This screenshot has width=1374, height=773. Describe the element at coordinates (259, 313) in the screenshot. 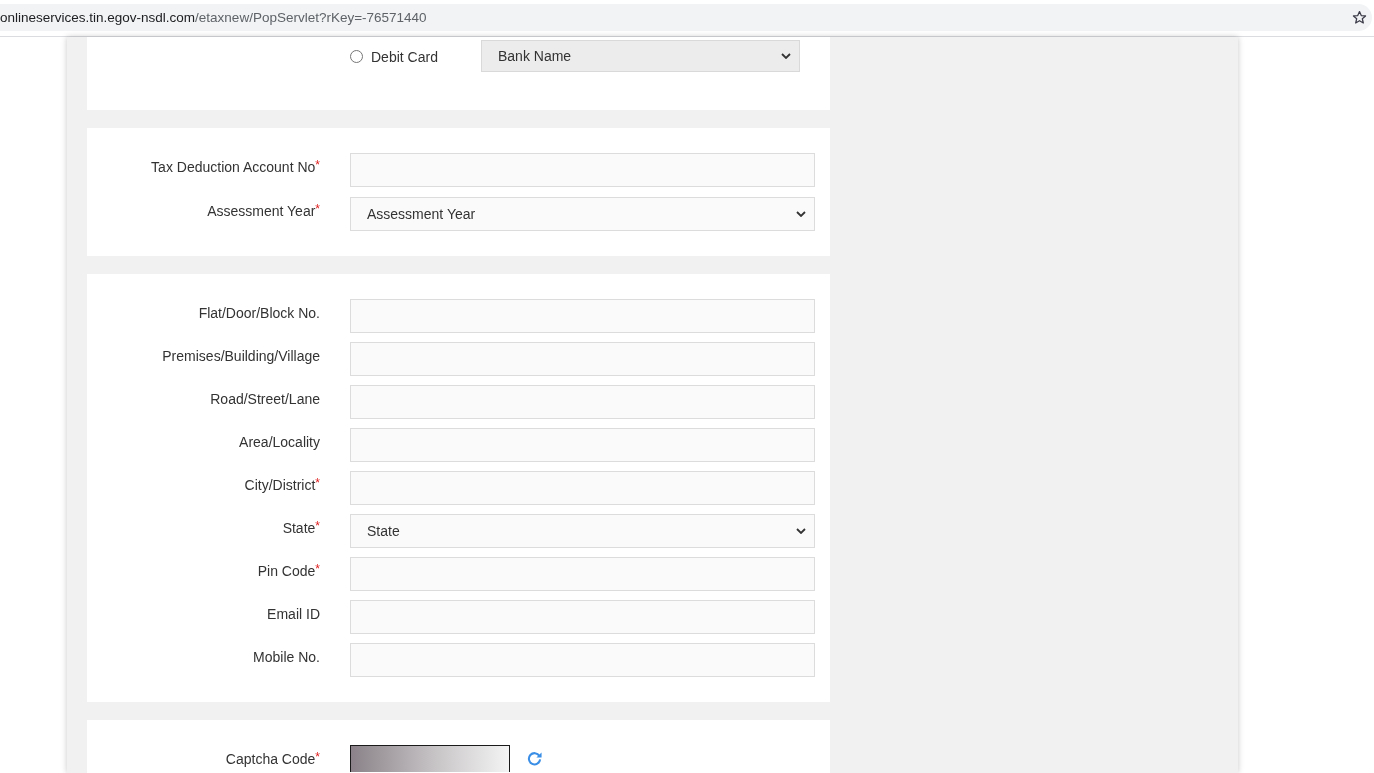

I see `field-label: Flat/Door/Block No.` at that location.